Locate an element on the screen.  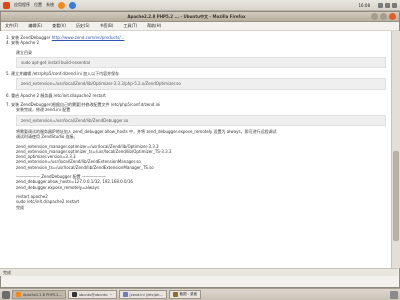
ubuntu-logo-icon is located at coordinates (6, 5).